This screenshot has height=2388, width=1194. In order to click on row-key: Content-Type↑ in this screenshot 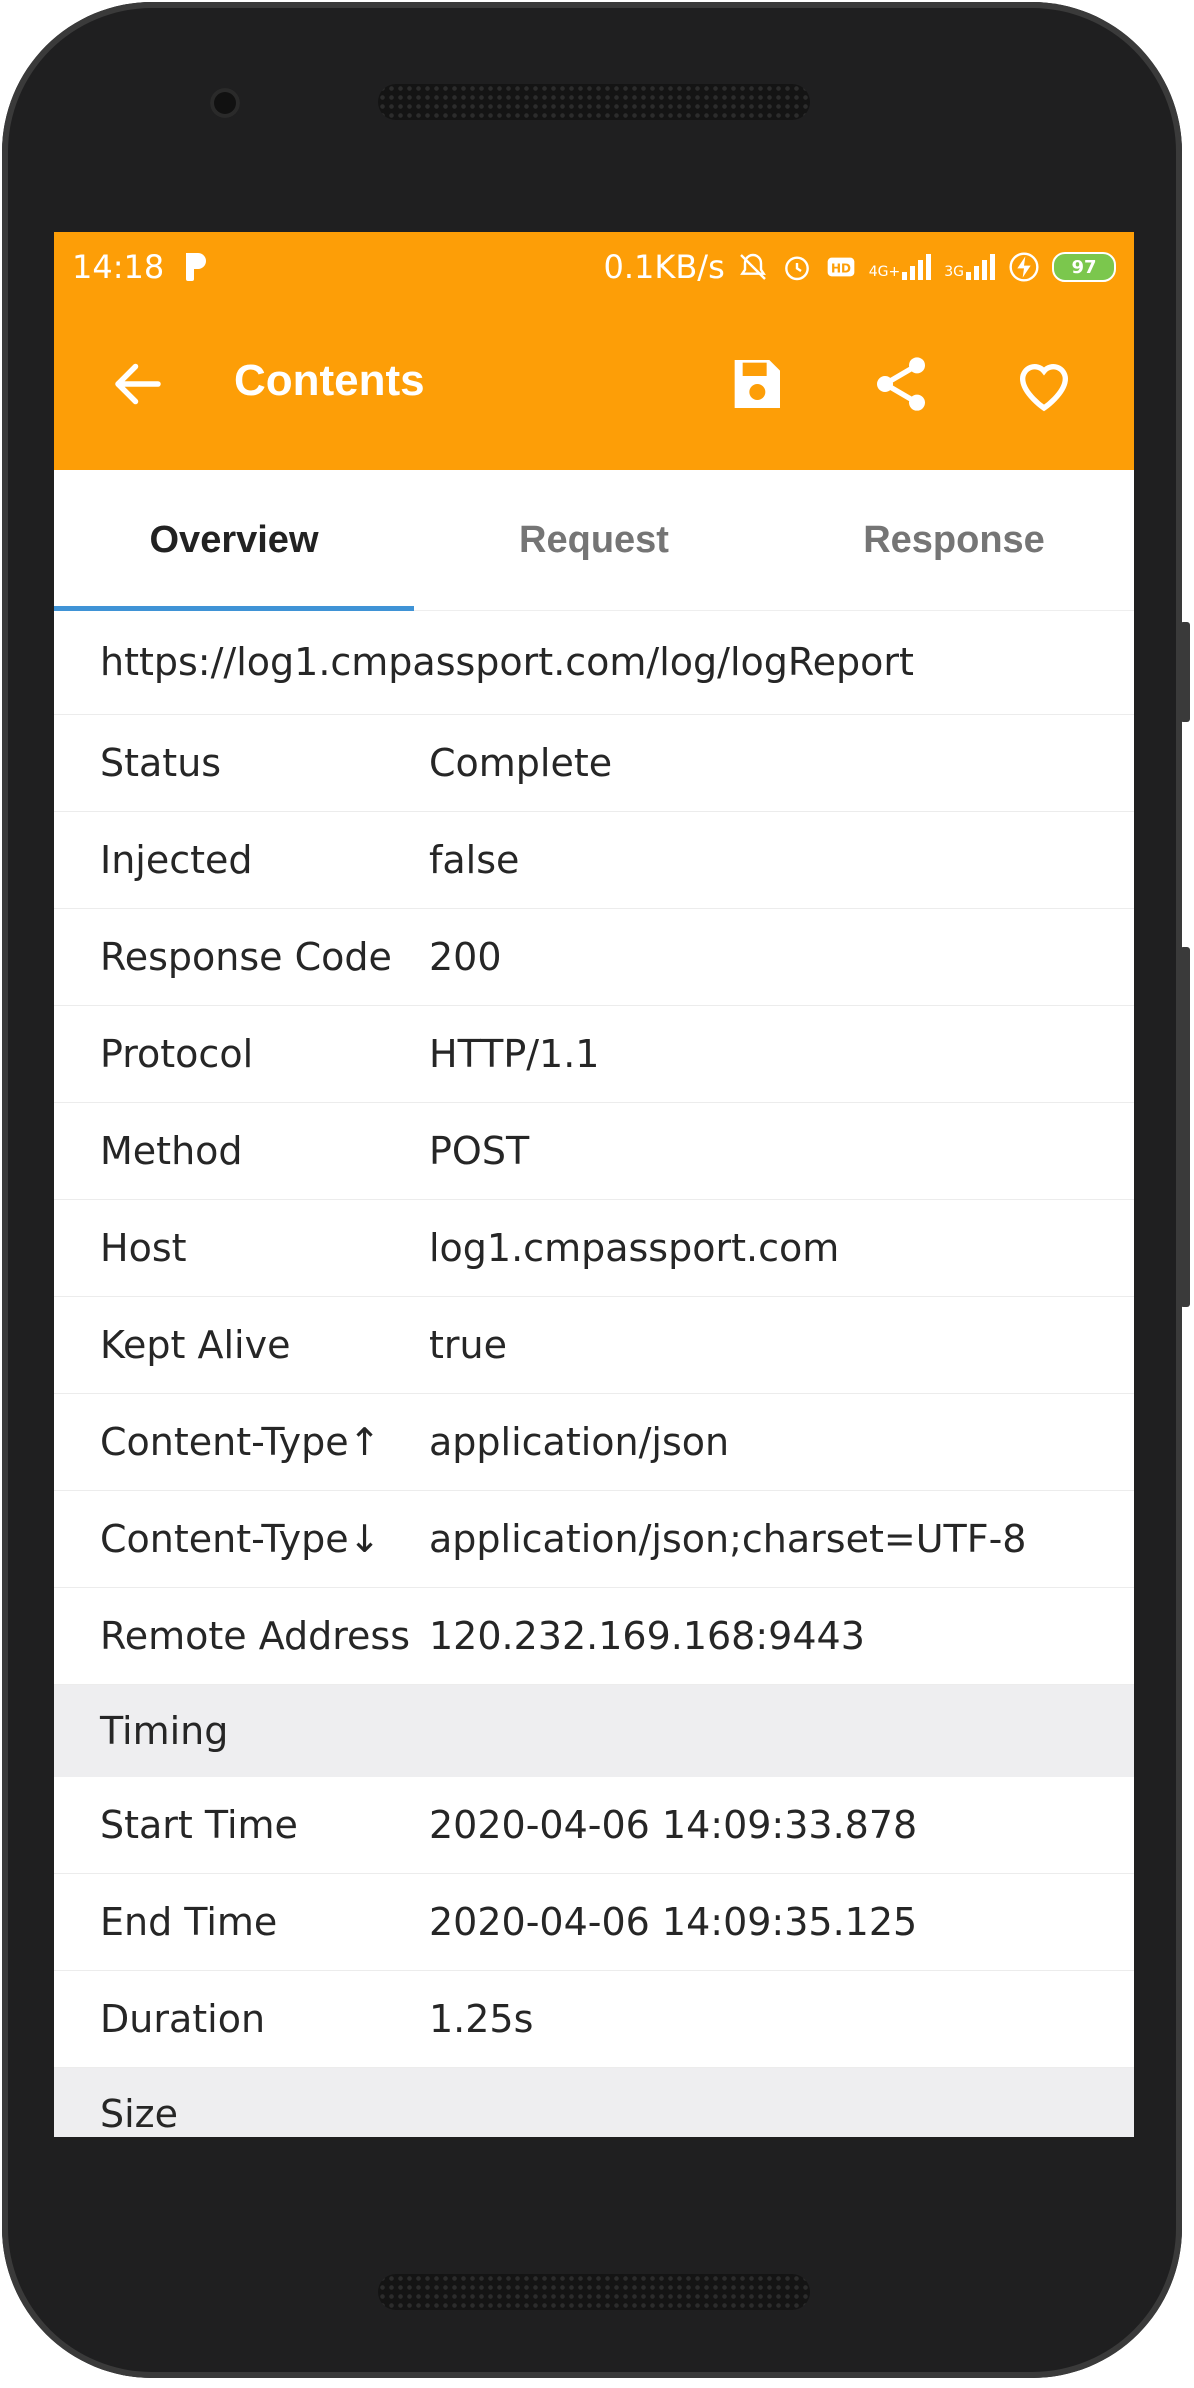, I will do `click(240, 1442)`.